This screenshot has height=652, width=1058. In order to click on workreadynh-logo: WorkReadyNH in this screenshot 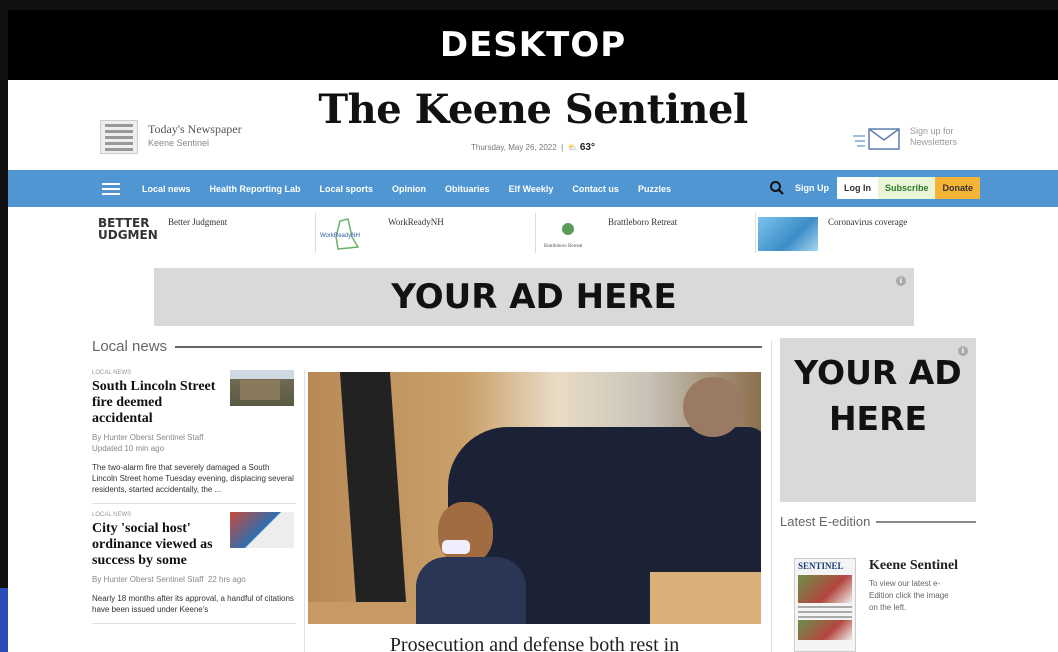, I will do `click(340, 234)`.